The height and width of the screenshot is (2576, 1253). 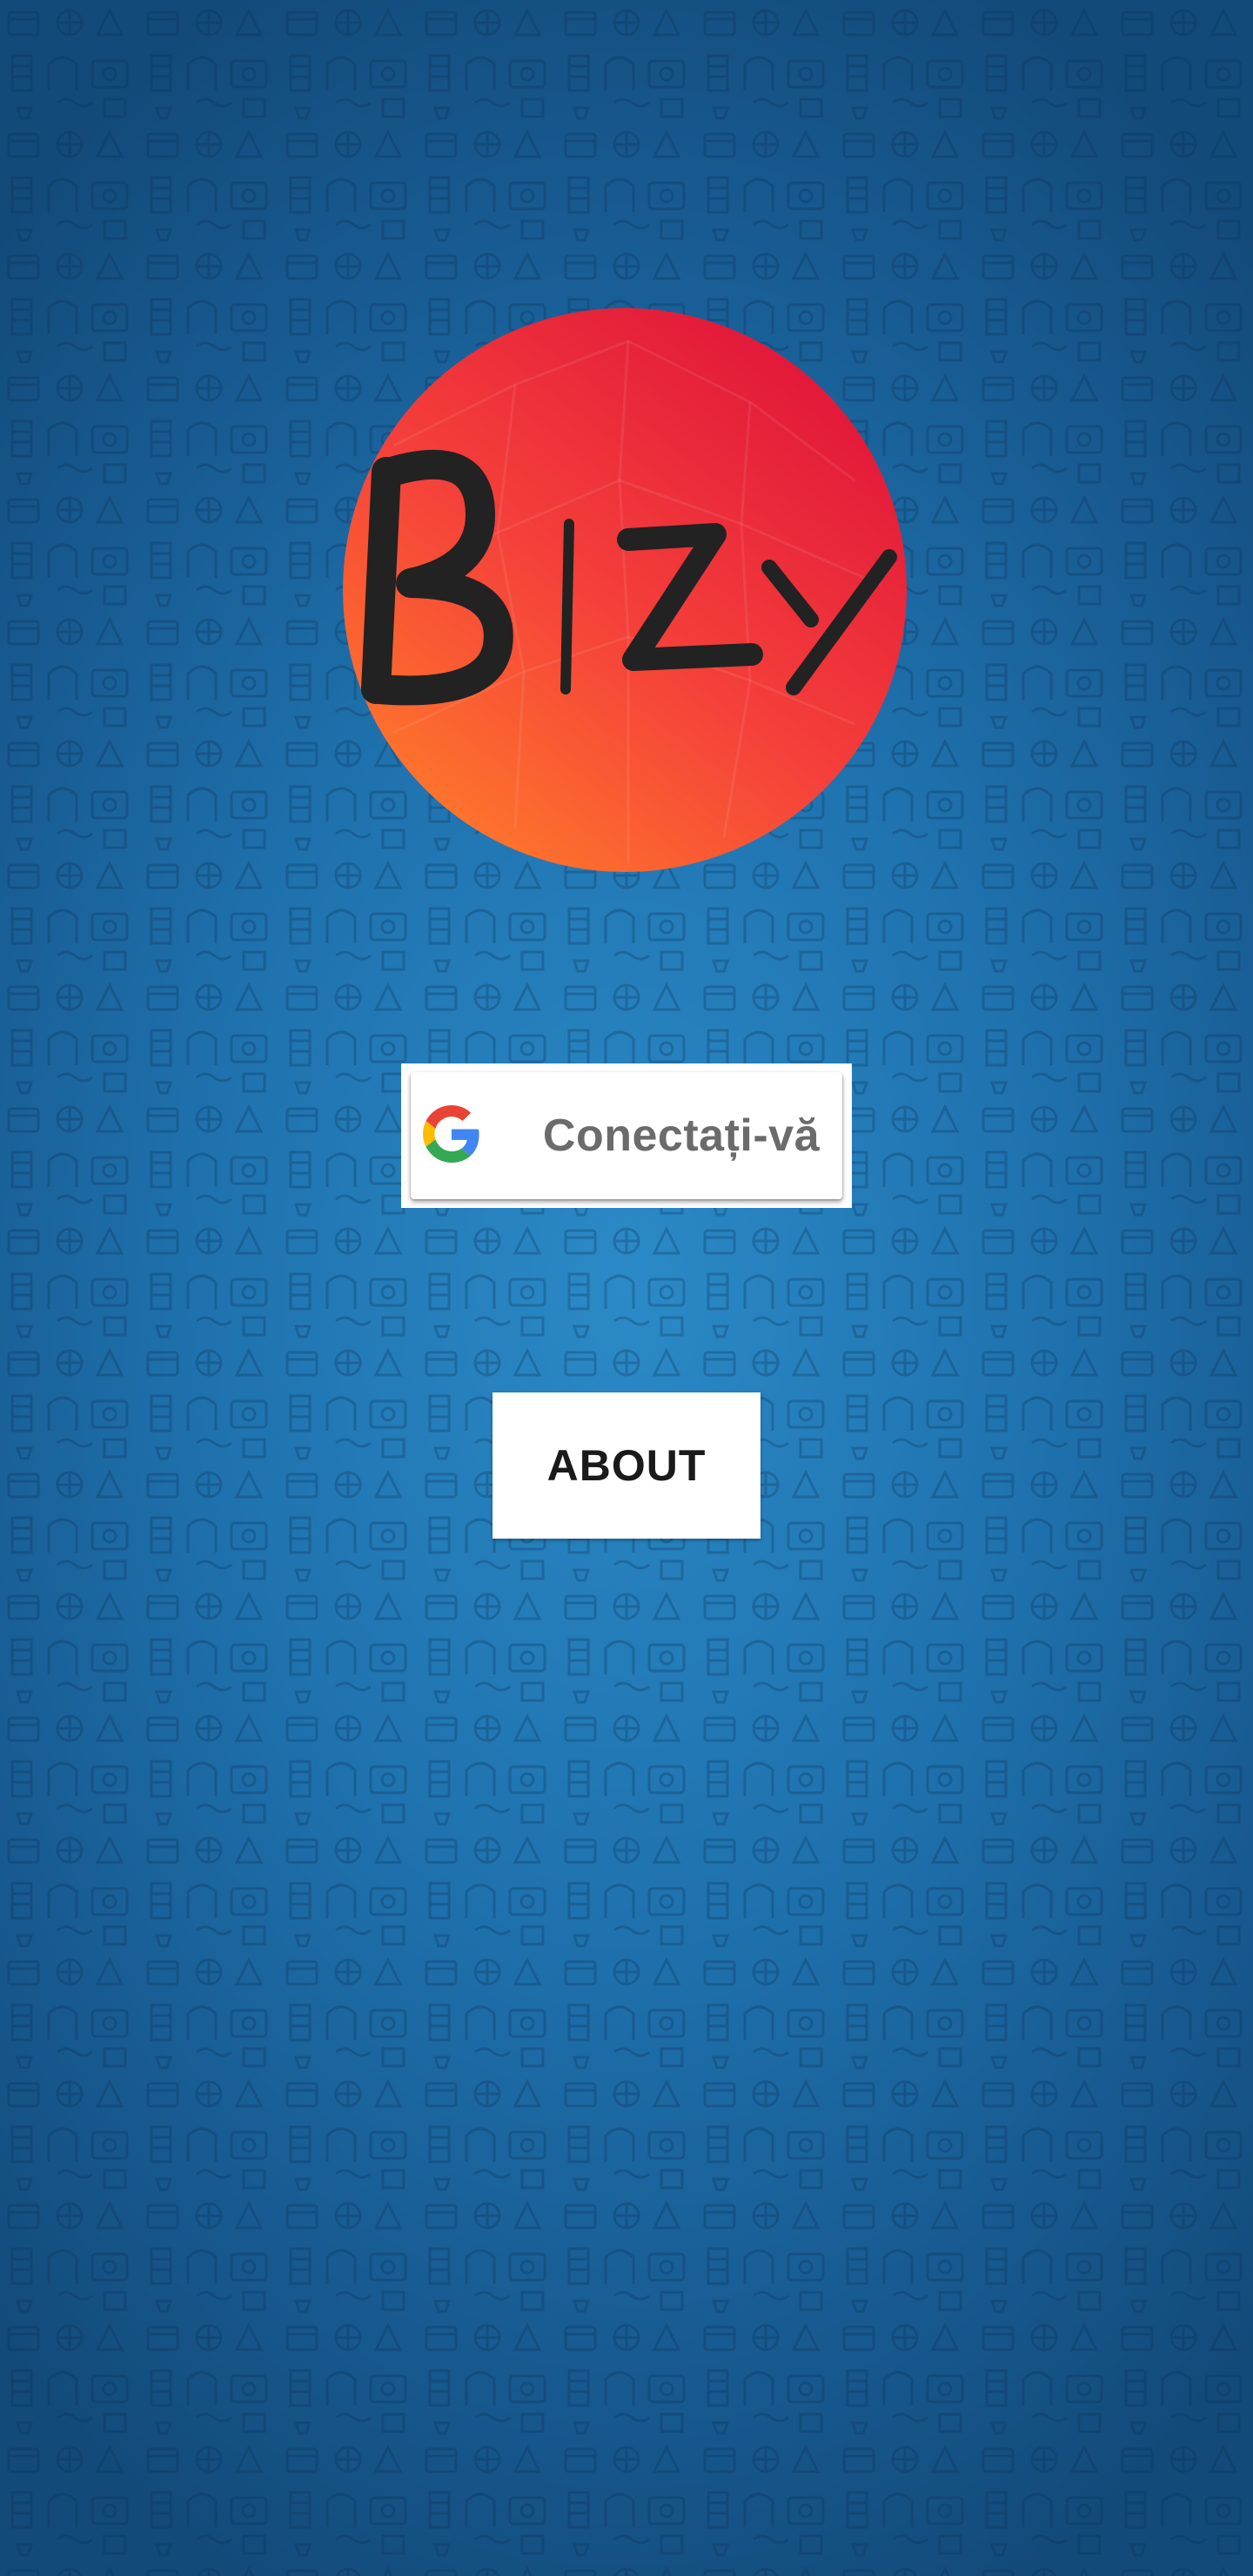 I want to click on about-button-label: ABOUT, so click(x=626, y=1466).